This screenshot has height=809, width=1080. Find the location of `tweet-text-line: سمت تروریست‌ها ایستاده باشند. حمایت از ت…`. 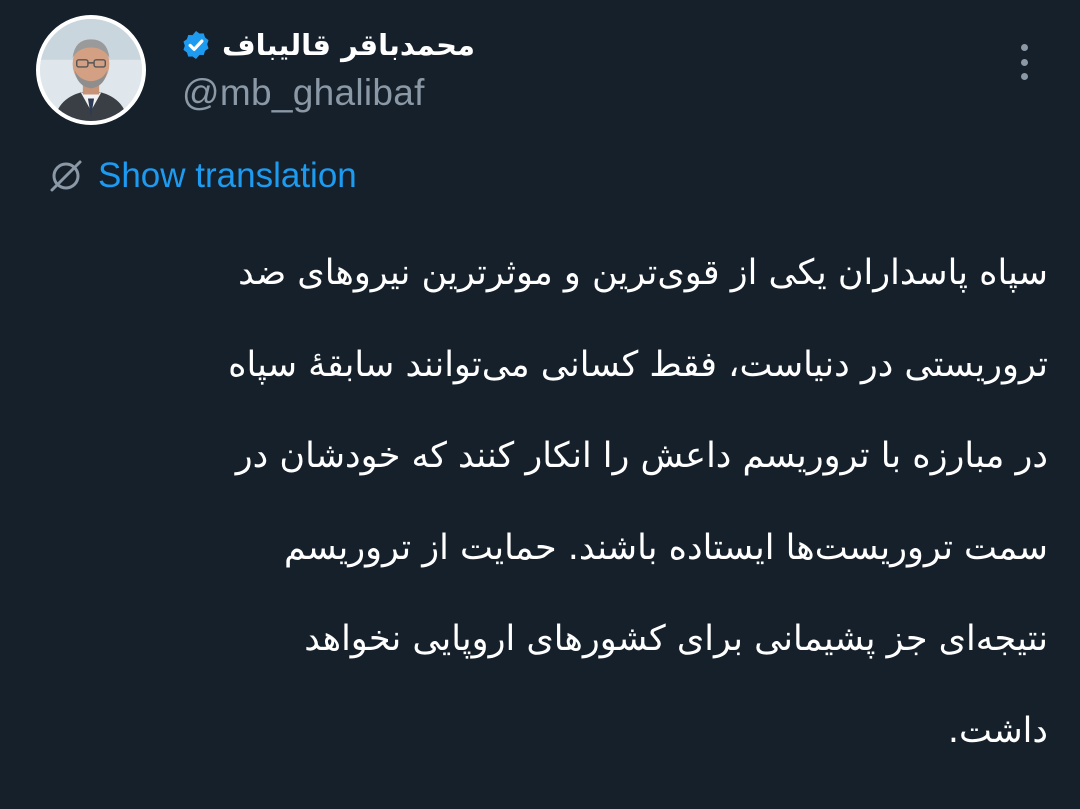

tweet-text-line: سمت تروریست‌ها ایستاده باشند. حمایت از ت… is located at coordinates (665, 547).